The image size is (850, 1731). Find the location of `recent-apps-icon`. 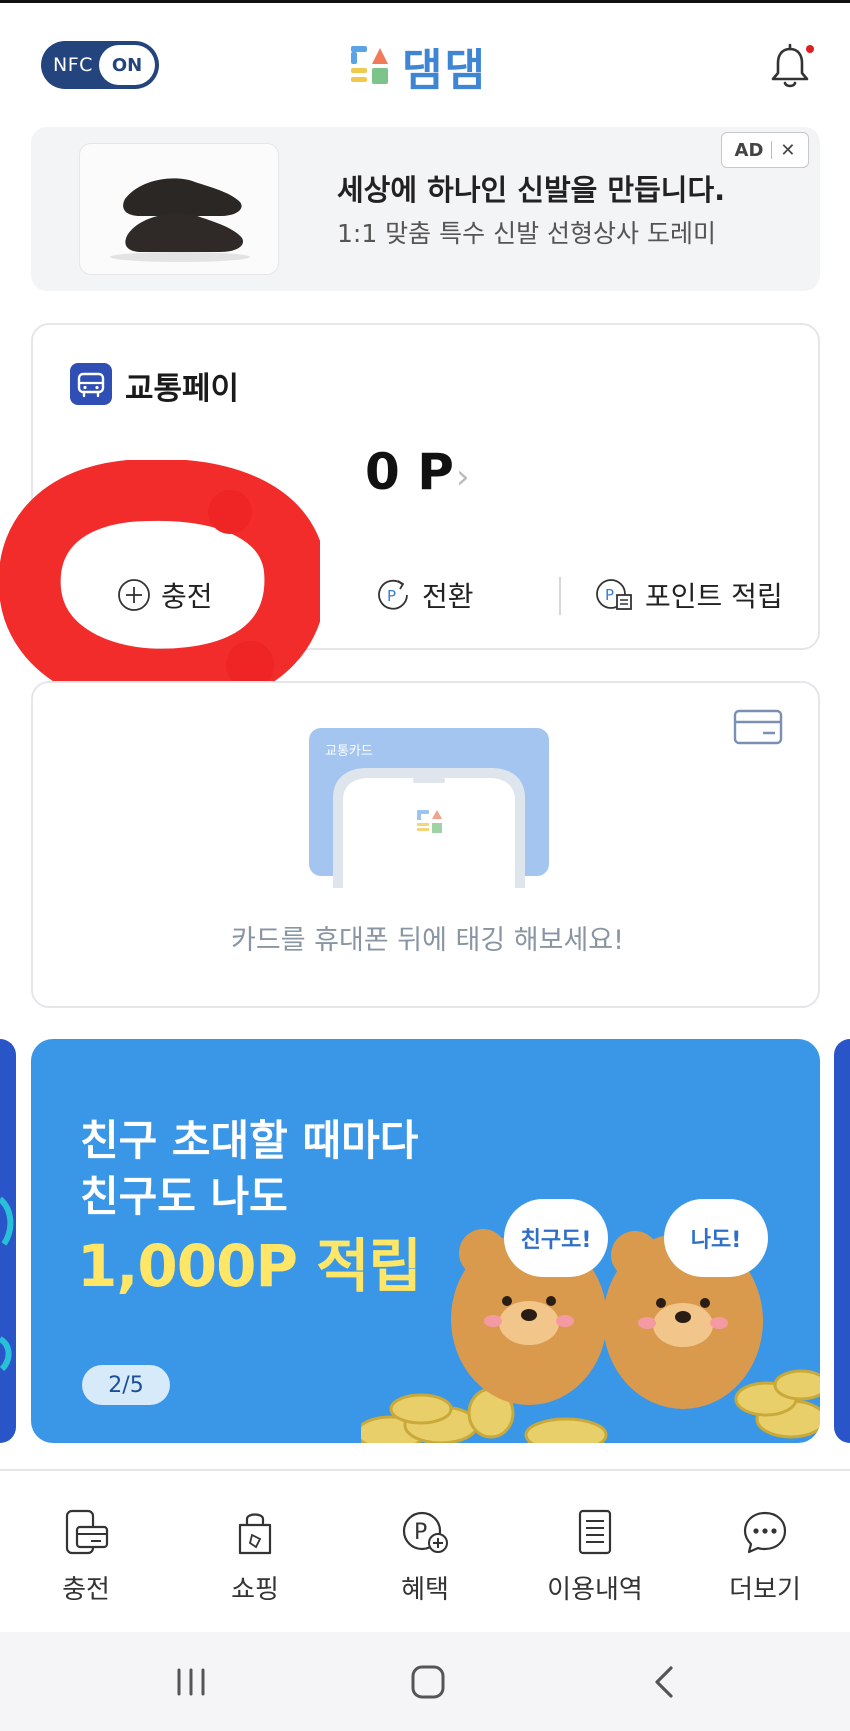

recent-apps-icon is located at coordinates (191, 1682).